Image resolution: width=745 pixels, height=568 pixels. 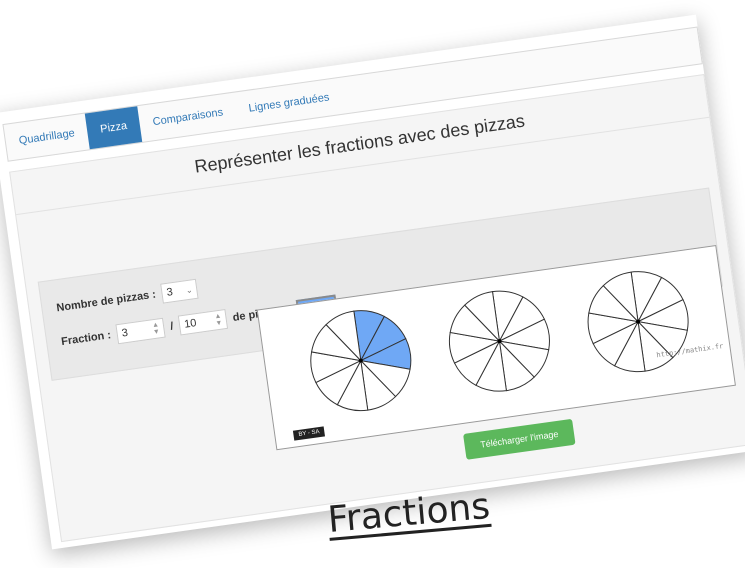 I want to click on pizzas-count-label: Nombre de pizzas :, so click(x=106, y=301).